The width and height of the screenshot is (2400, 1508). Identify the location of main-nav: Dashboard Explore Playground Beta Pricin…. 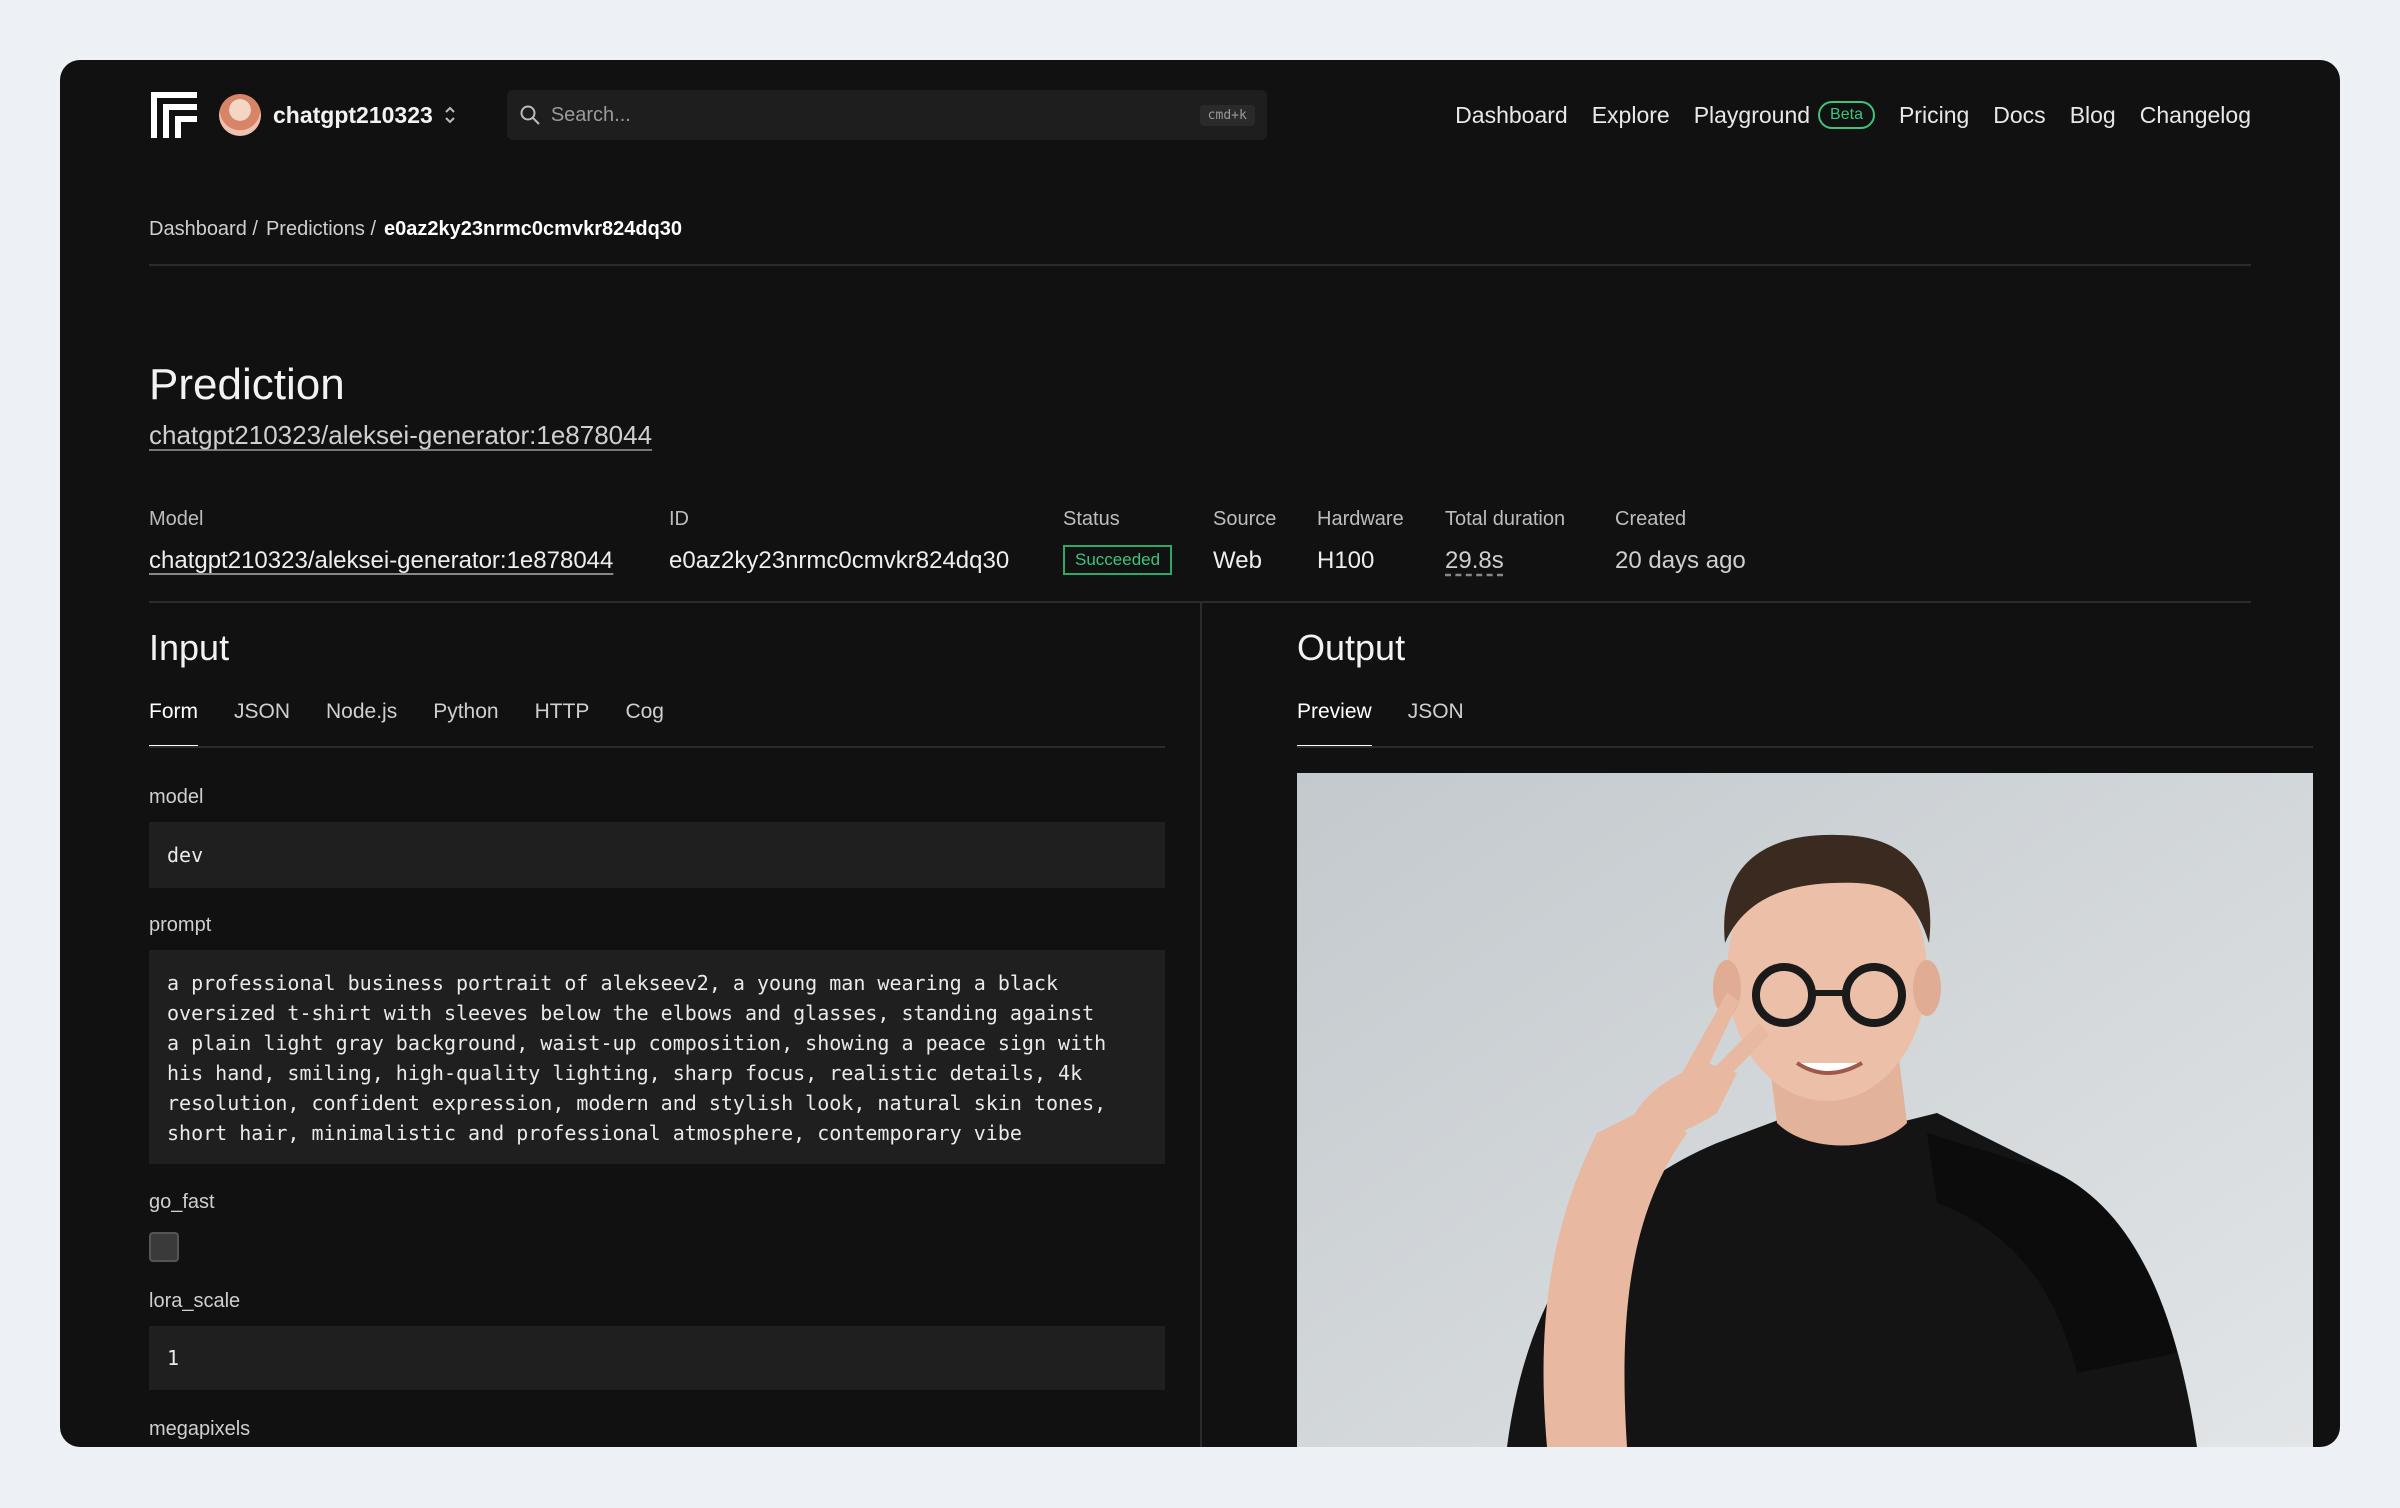
(1853, 115).